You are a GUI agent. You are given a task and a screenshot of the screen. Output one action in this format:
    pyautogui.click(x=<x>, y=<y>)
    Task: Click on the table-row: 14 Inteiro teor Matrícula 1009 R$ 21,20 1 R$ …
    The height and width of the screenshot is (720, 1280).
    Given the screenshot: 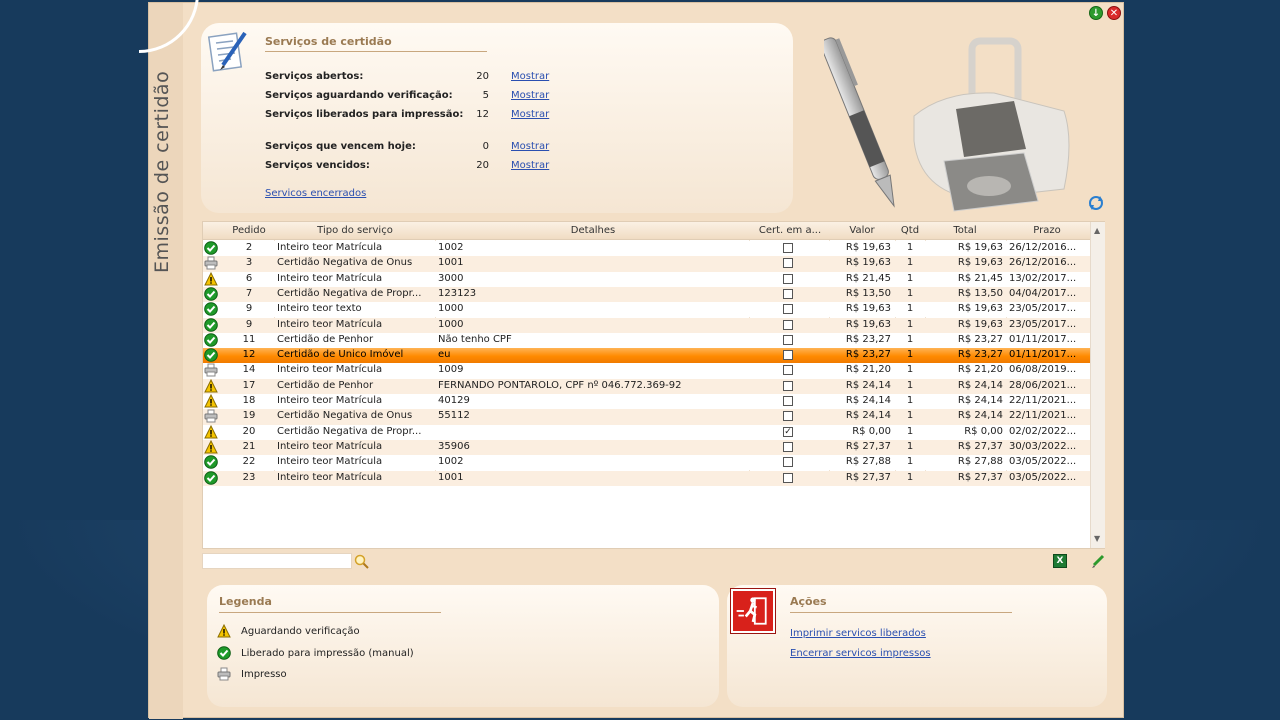 What is the action you would take?
    pyautogui.click(x=646, y=371)
    